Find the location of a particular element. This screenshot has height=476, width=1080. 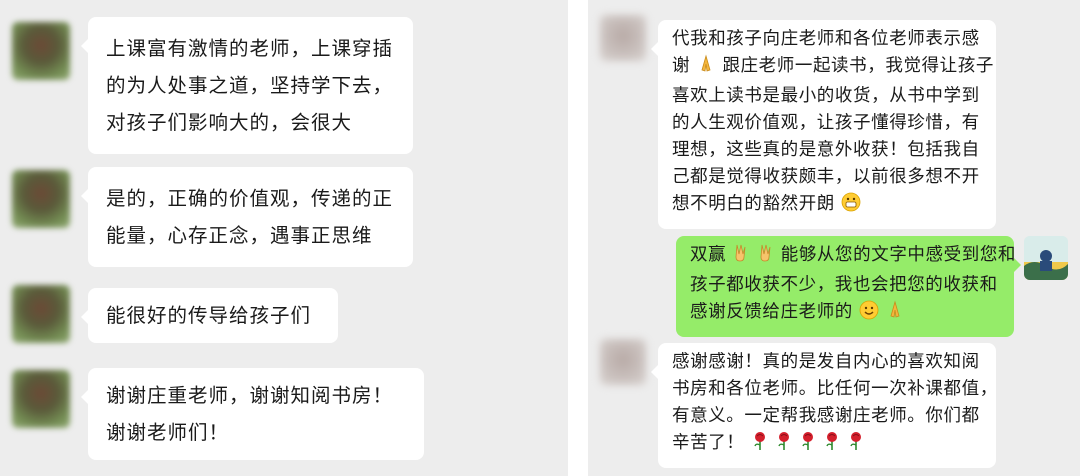

message-text: 能够从您的文字中感受到您和 is located at coordinates (898, 255).